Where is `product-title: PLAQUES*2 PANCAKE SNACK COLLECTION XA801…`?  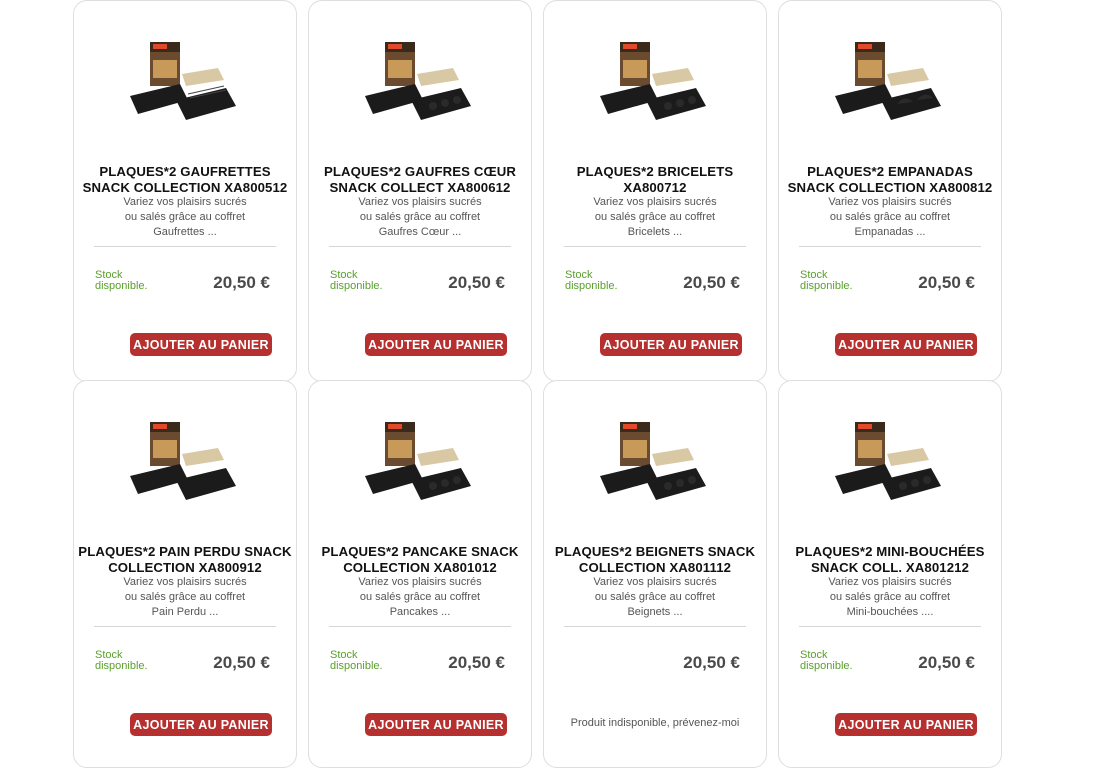
product-title: PLAQUES*2 PANCAKE SNACK COLLECTION XA801… is located at coordinates (420, 560).